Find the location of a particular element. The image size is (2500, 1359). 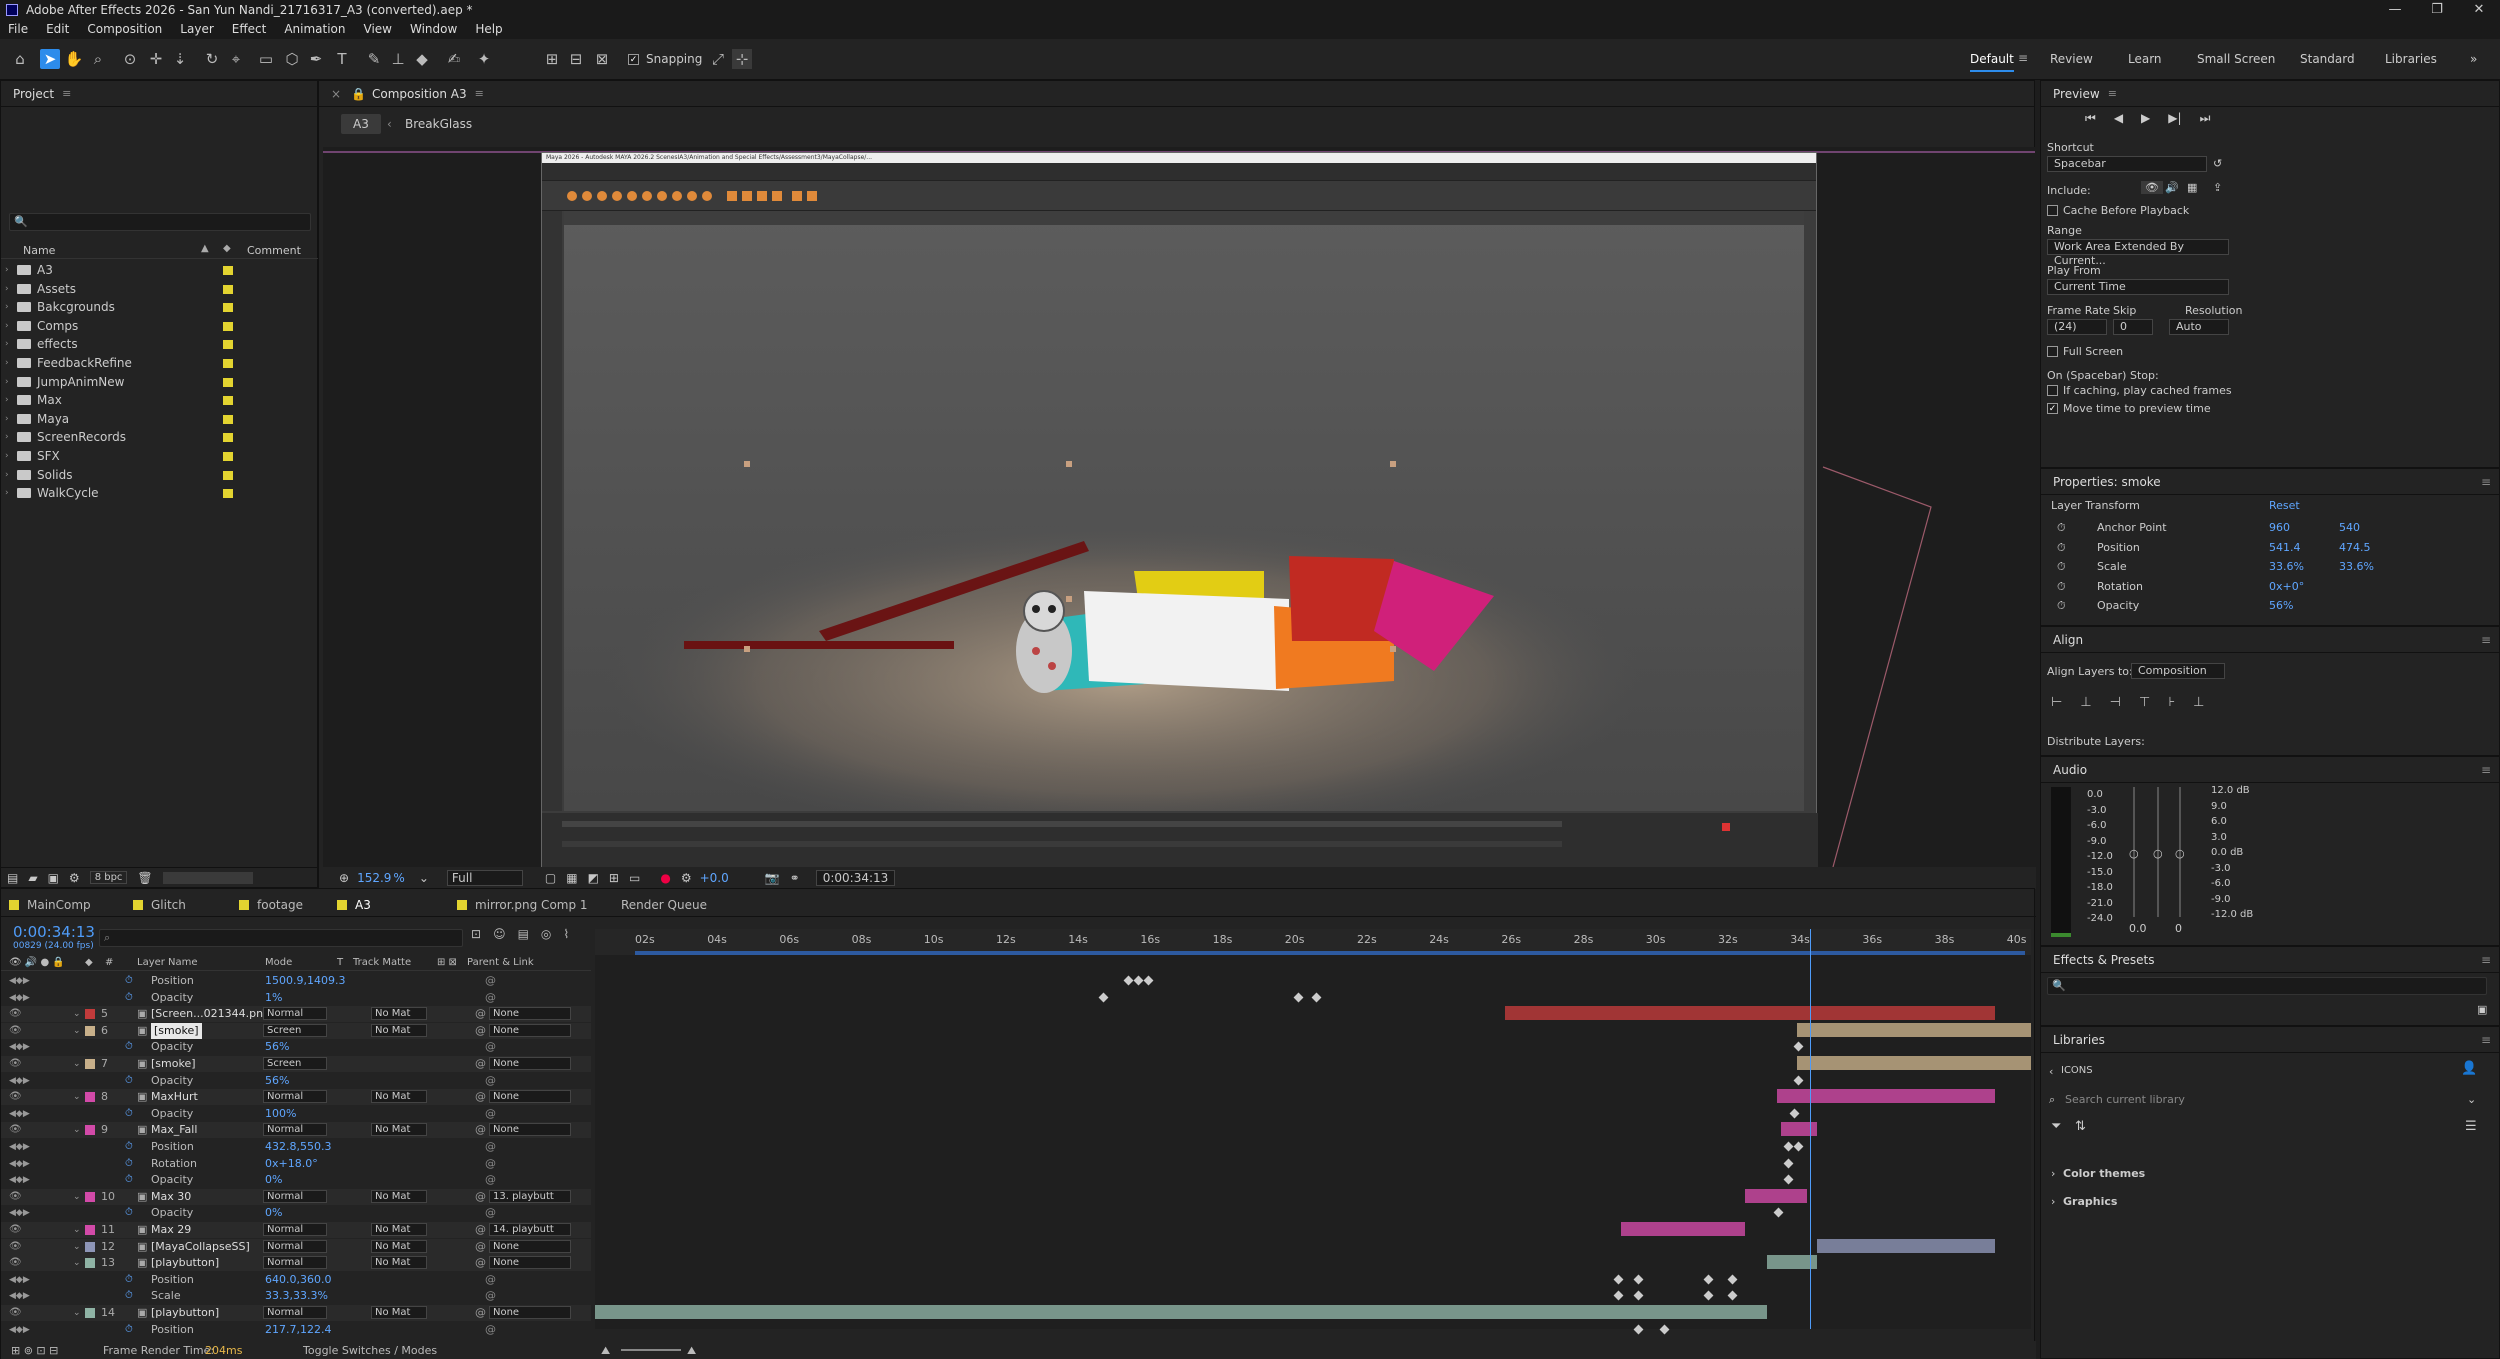

property-row: ◀◆▶ ⏱ Opacity 100% @ is located at coordinates (296, 1114).